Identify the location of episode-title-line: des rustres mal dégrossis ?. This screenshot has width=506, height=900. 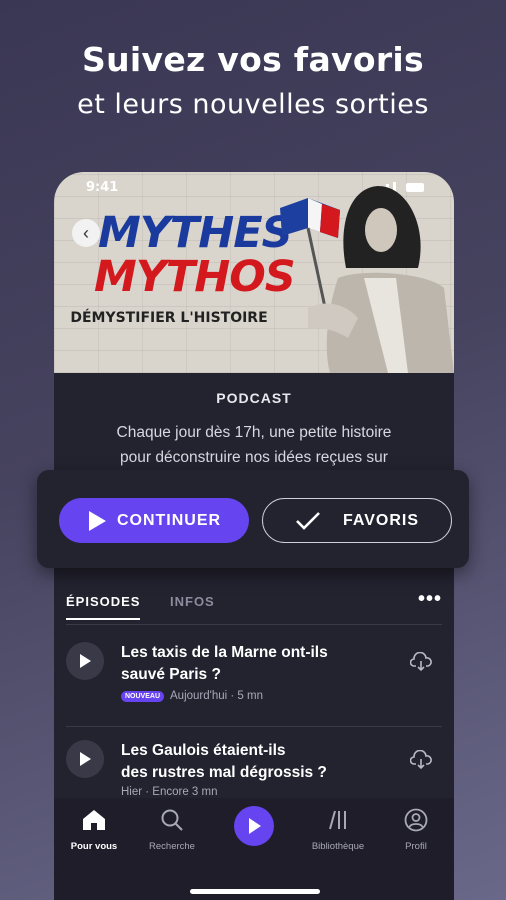
(224, 772).